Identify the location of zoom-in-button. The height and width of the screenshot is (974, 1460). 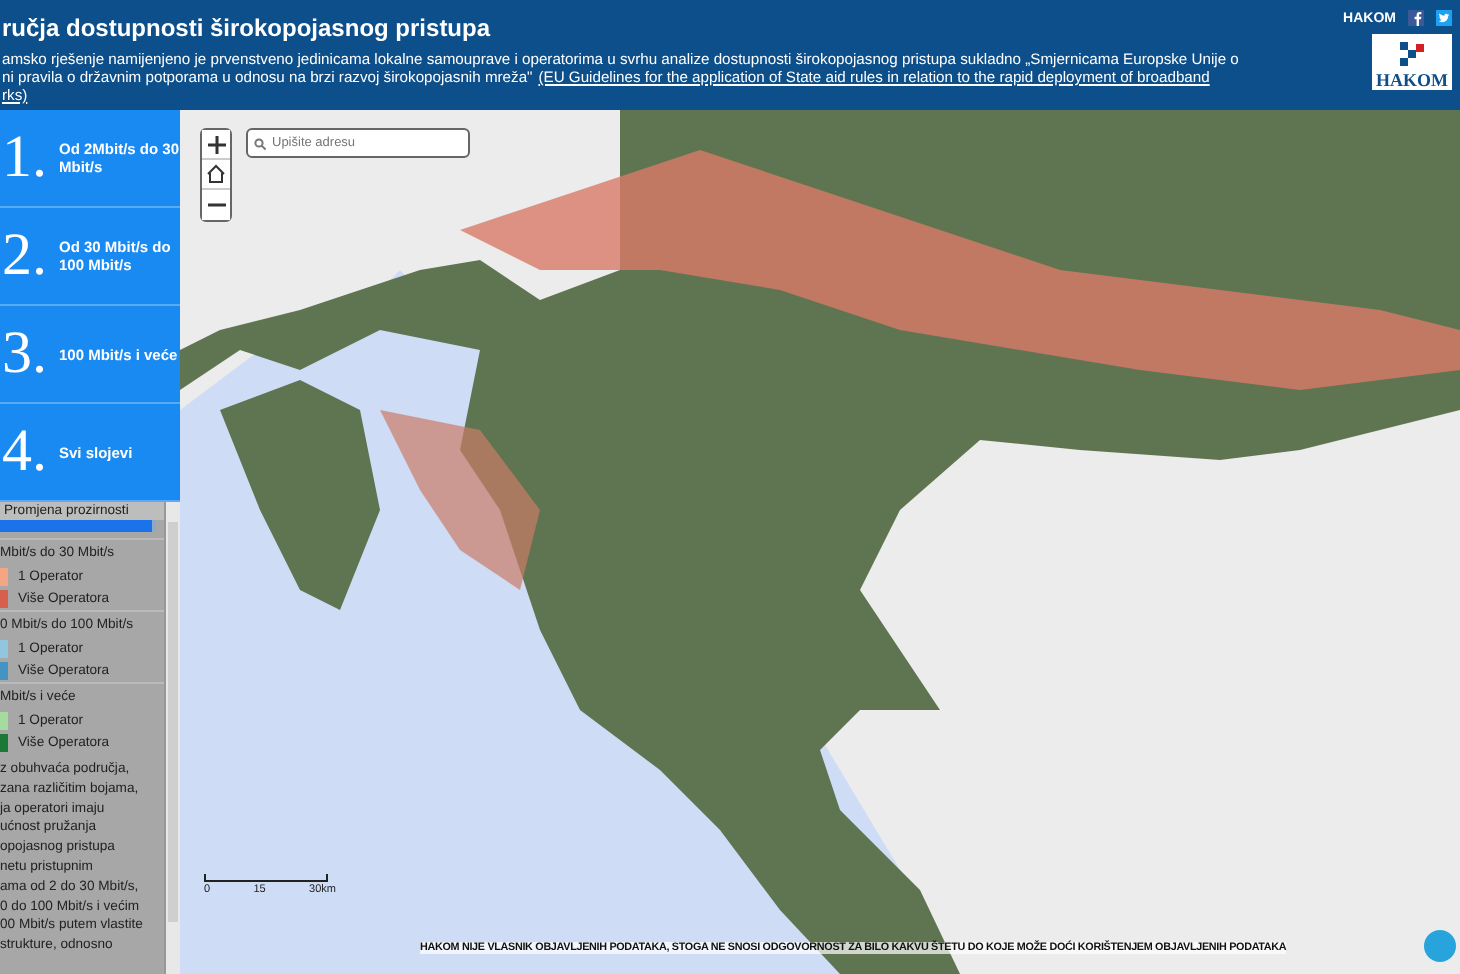
(216, 145).